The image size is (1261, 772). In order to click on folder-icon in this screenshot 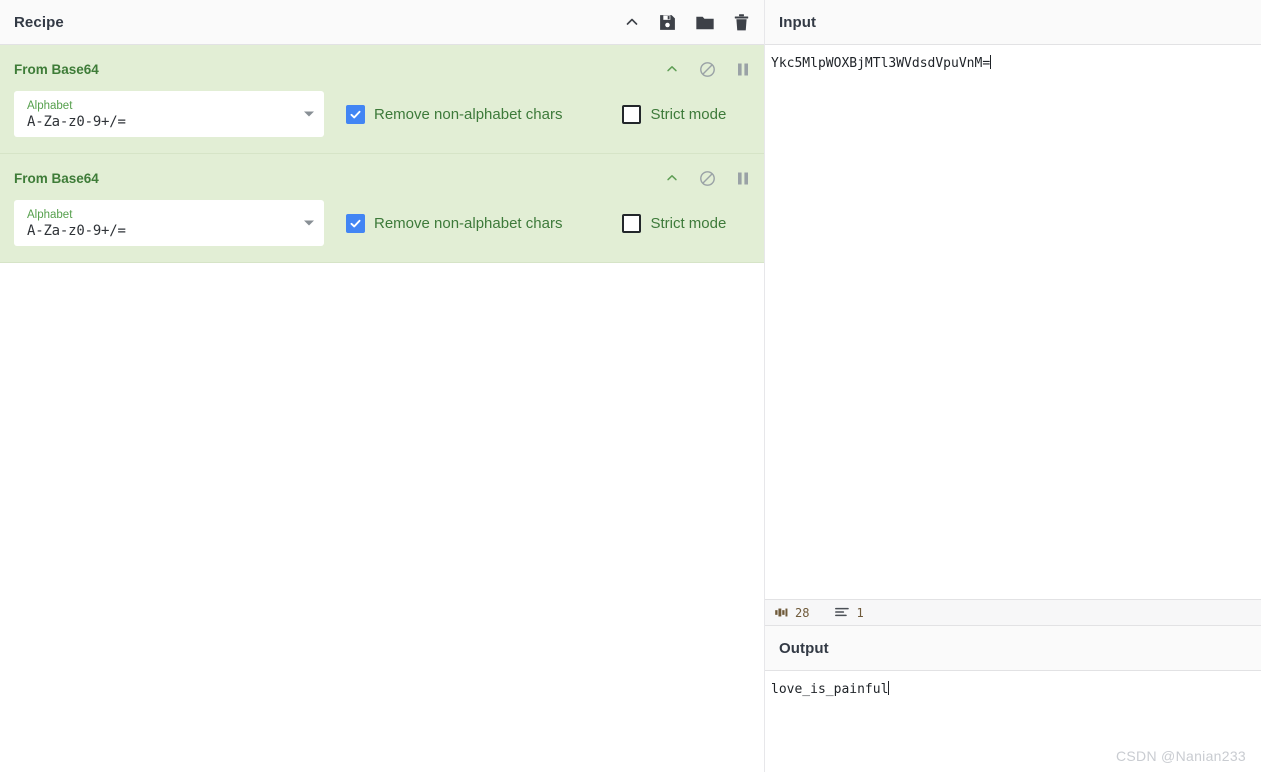, I will do `click(705, 22)`.